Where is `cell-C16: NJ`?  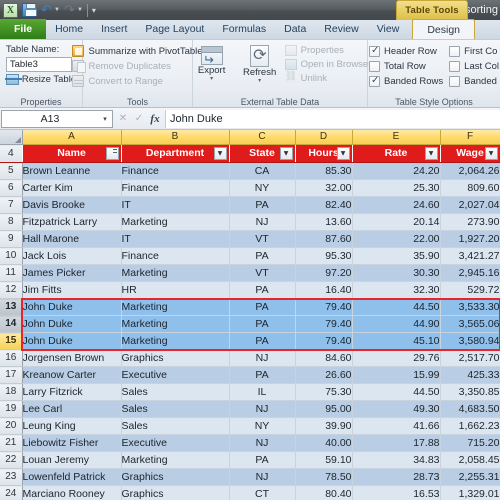 cell-C16: NJ is located at coordinates (262, 358).